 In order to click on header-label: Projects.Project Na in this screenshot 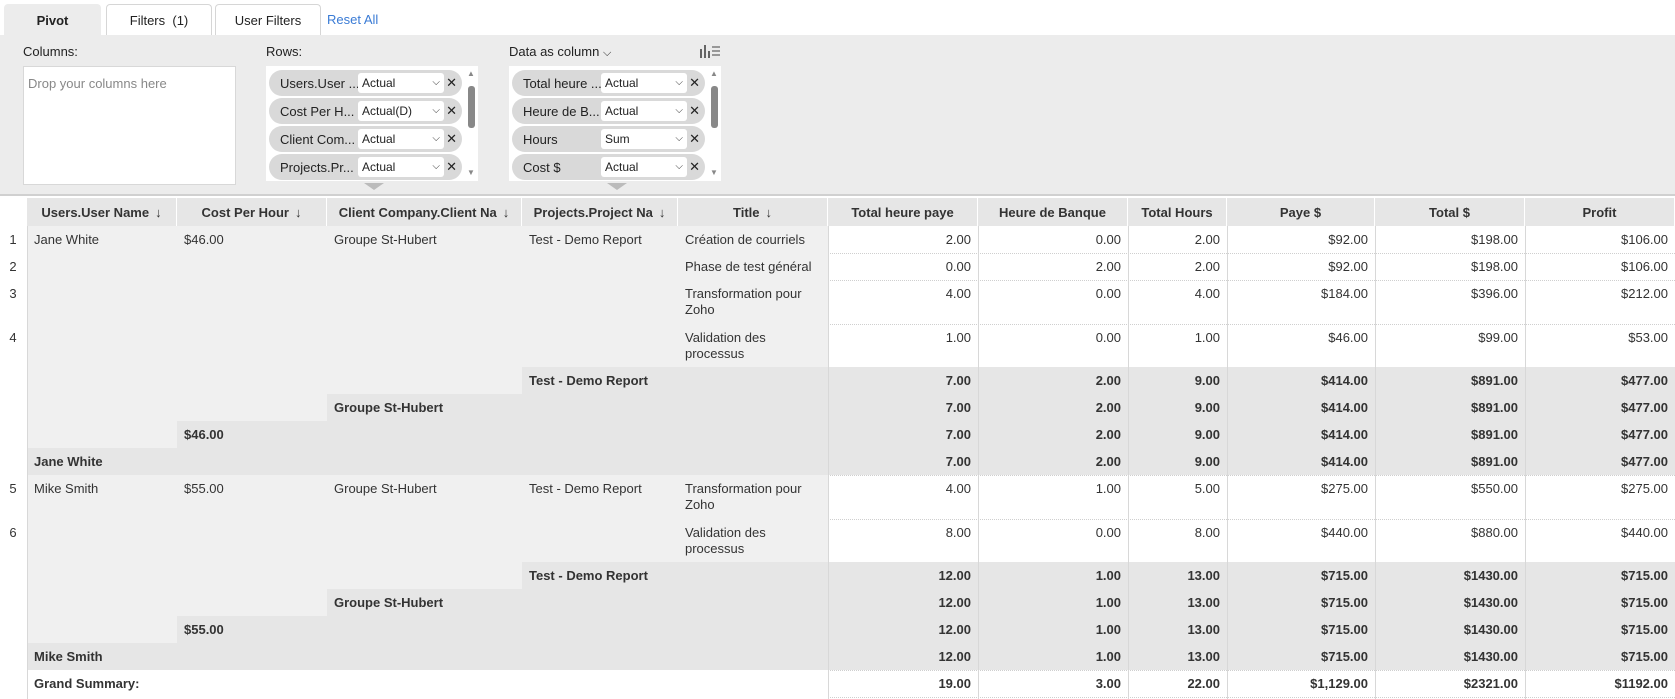, I will do `click(593, 212)`.